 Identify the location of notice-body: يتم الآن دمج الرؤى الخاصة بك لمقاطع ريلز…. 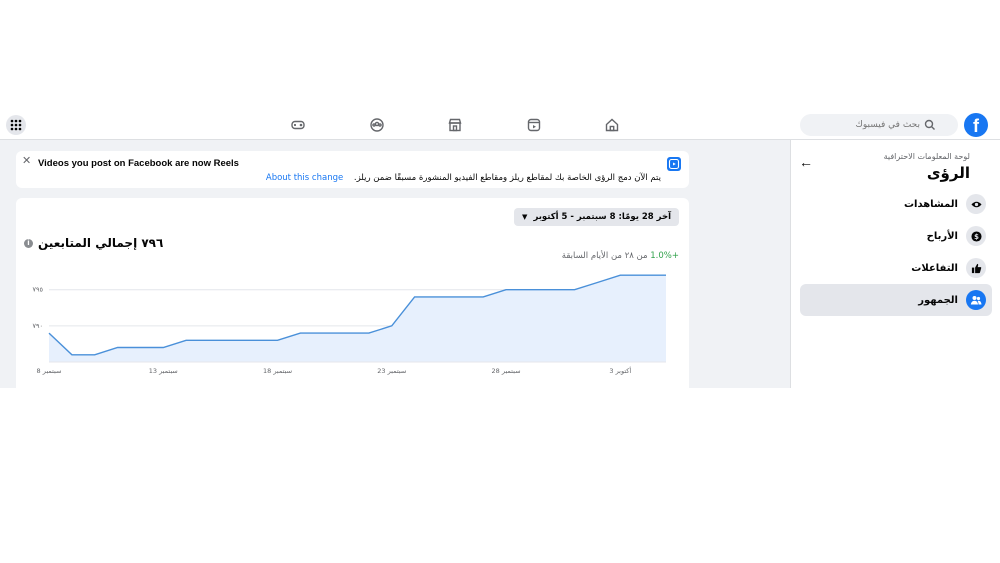
(463, 178).